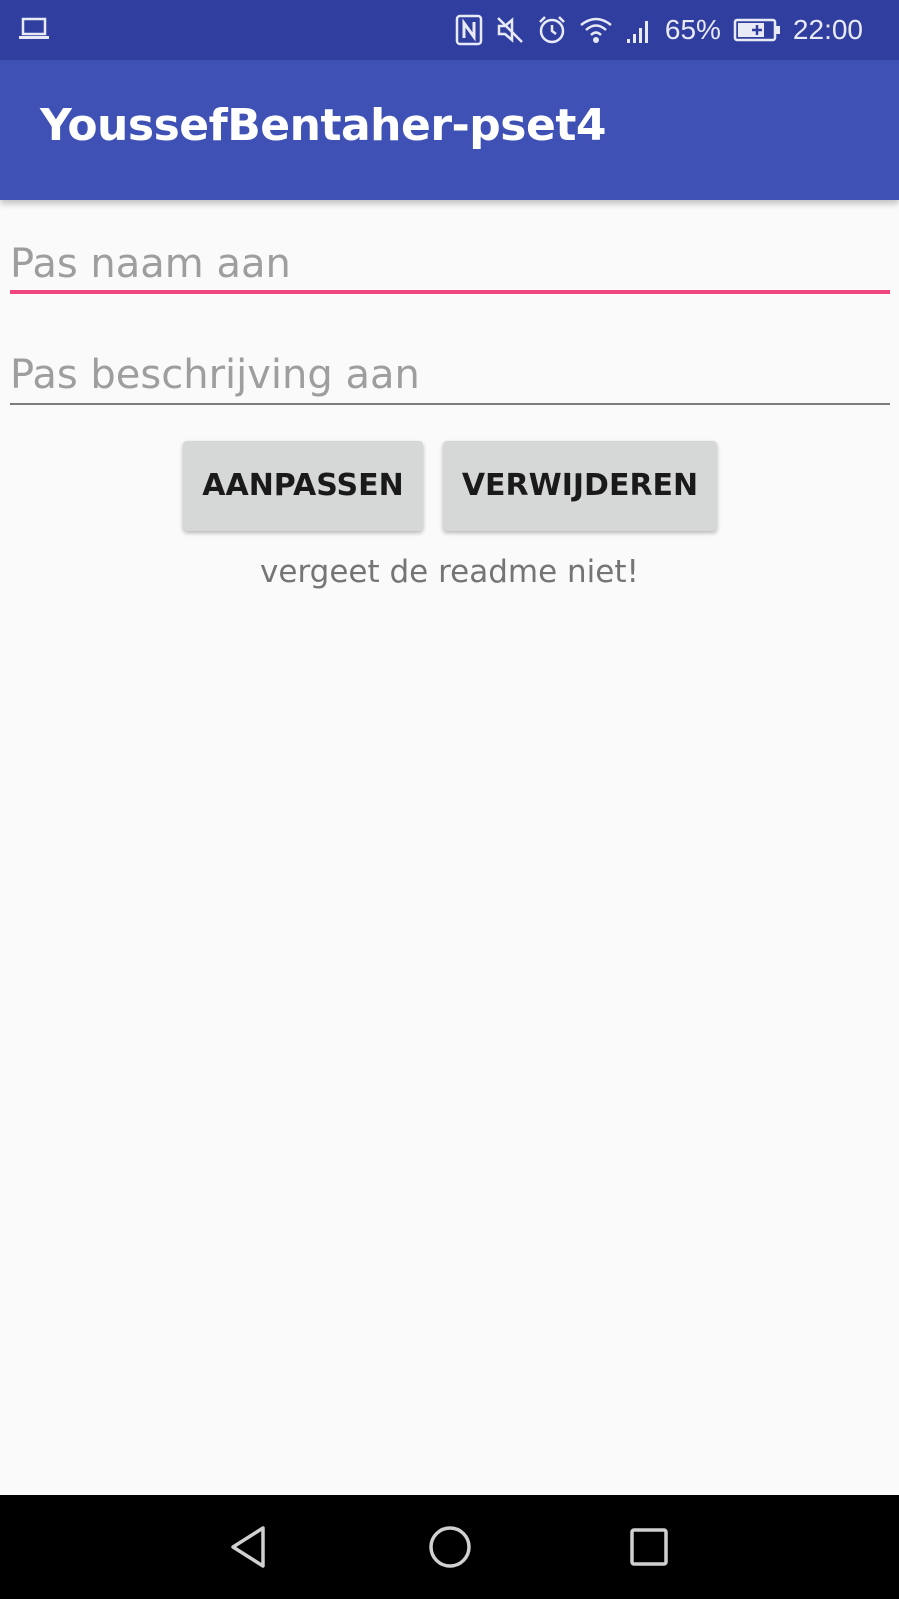  I want to click on status-bar: 65% 22:00, so click(449, 30).